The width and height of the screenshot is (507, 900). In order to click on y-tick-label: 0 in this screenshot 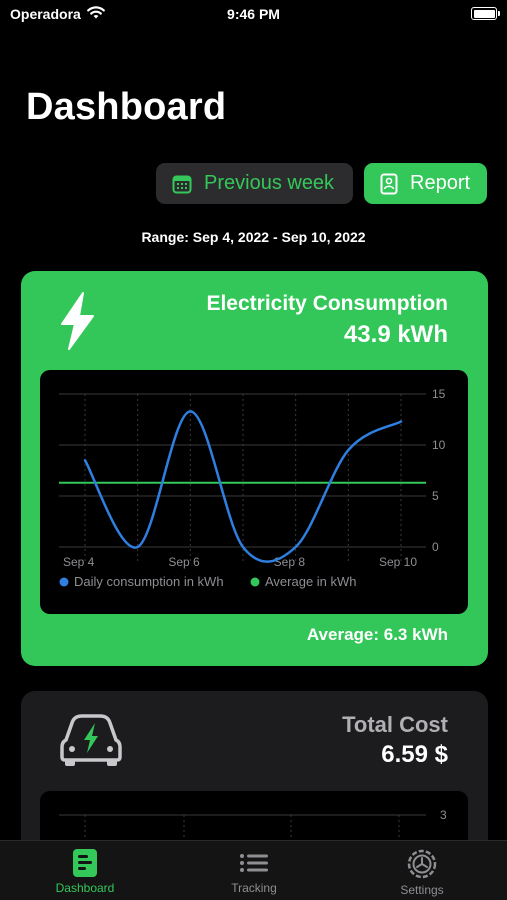, I will do `click(435, 547)`.